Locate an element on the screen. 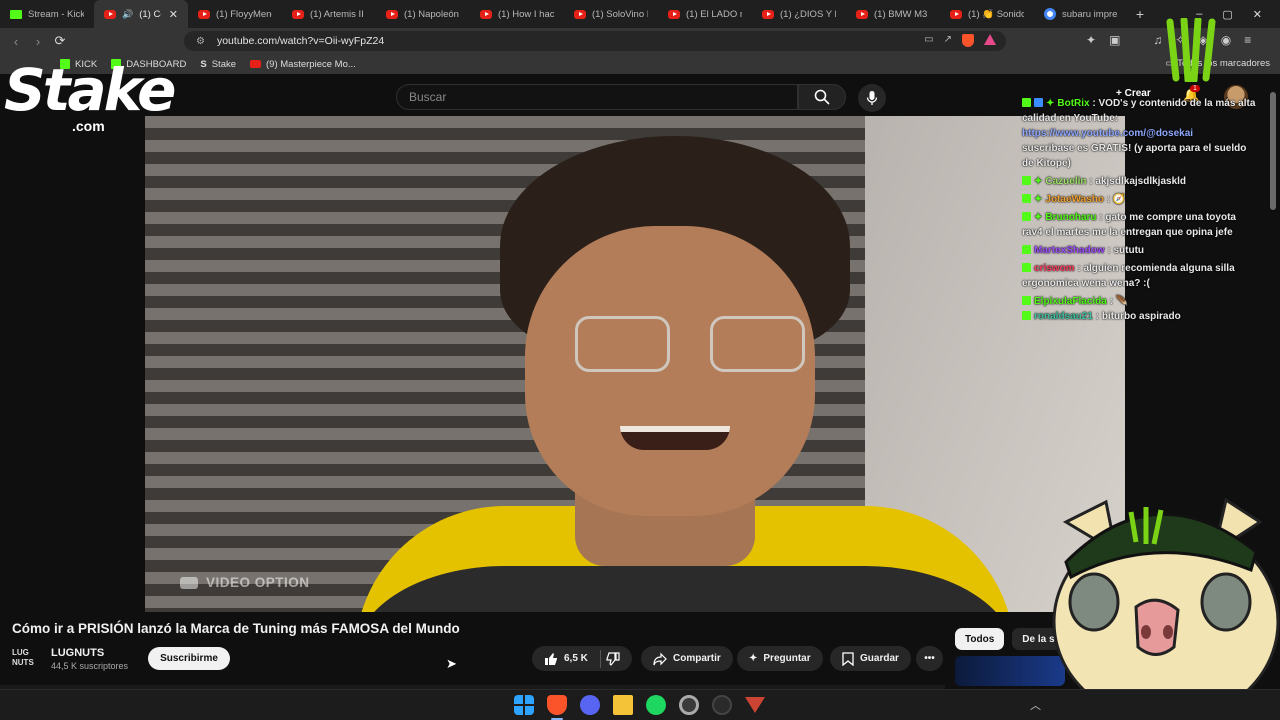  subscriber-count: 44,5 K suscriptores is located at coordinates (90, 666).